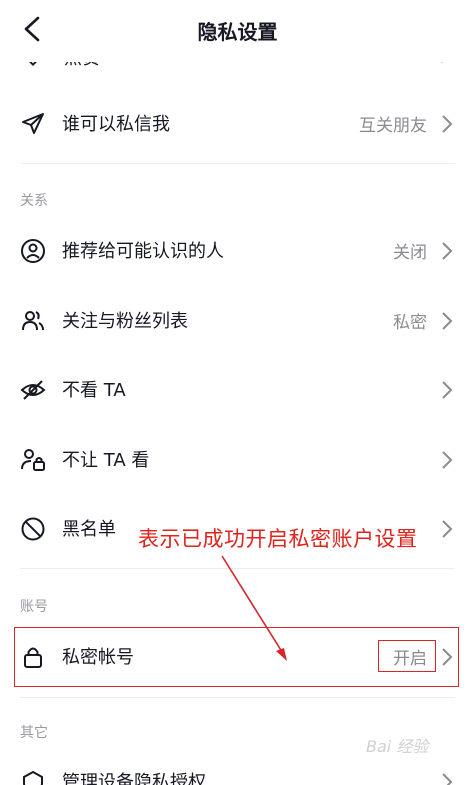  I want to click on row-not-let-ta-see: 不让 TA 看, so click(237, 460).